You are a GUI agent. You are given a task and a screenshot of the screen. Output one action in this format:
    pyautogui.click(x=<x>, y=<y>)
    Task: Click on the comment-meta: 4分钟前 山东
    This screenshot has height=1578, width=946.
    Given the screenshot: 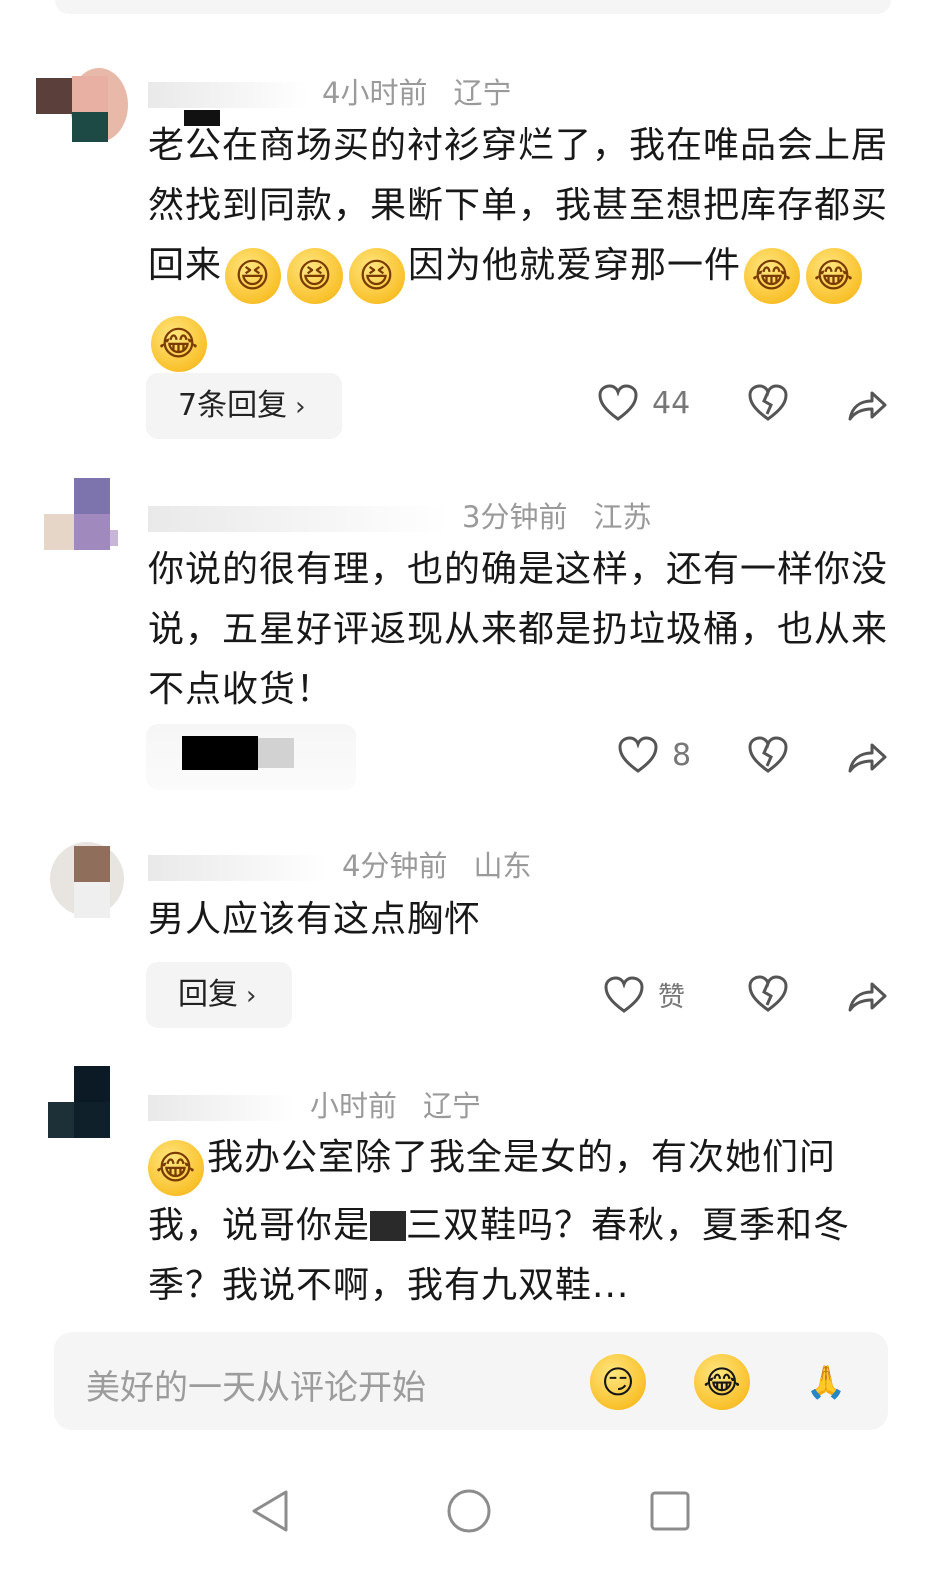 What is the action you would take?
    pyautogui.click(x=339, y=864)
    